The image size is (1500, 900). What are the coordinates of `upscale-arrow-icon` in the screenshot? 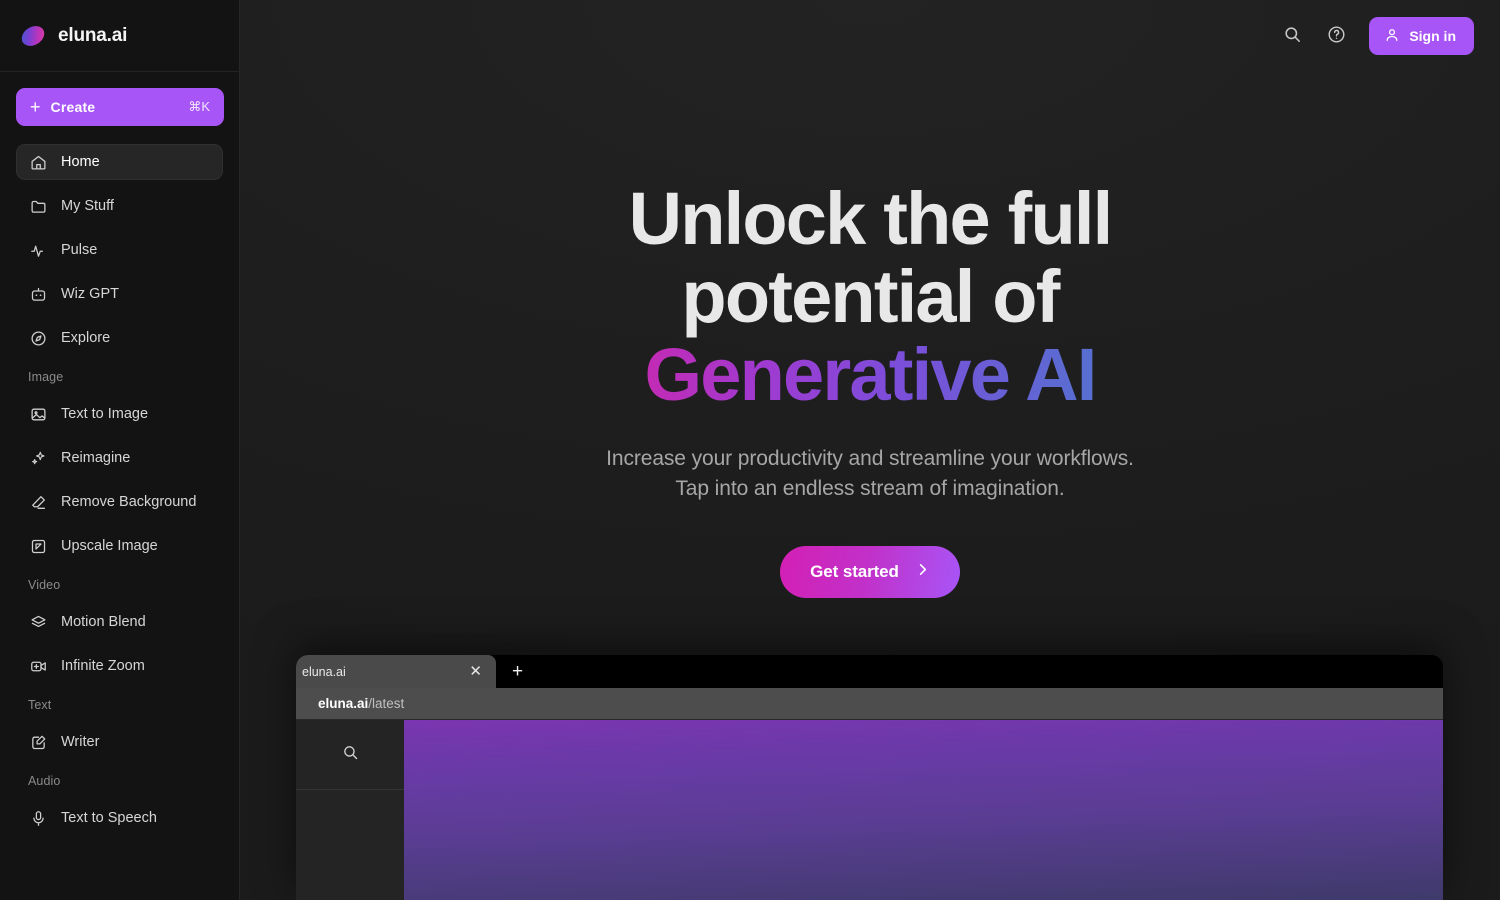 It's located at (38, 546).